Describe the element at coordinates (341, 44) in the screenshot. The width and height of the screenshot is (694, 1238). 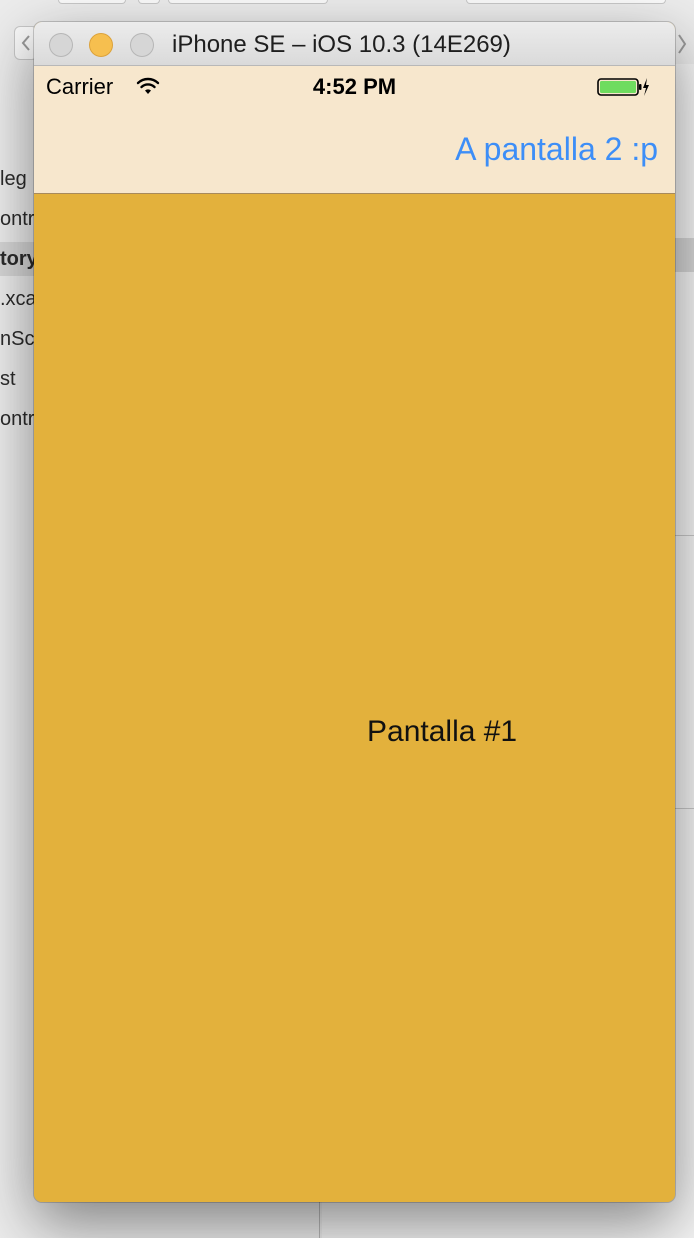
I see `window-title: iPhone SE – iOS 10.3 (14E269)` at that location.